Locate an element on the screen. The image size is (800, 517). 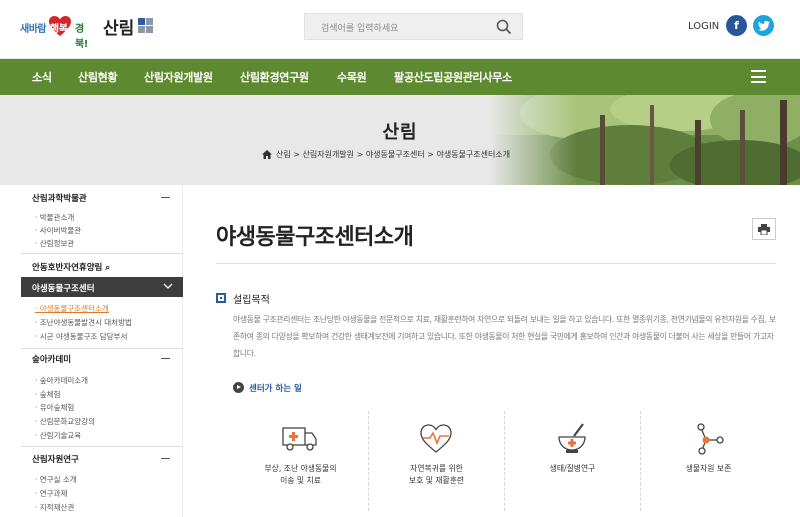
sidebar-item-museum-intro: · 박물관소개 is located at coordinates (54, 217).